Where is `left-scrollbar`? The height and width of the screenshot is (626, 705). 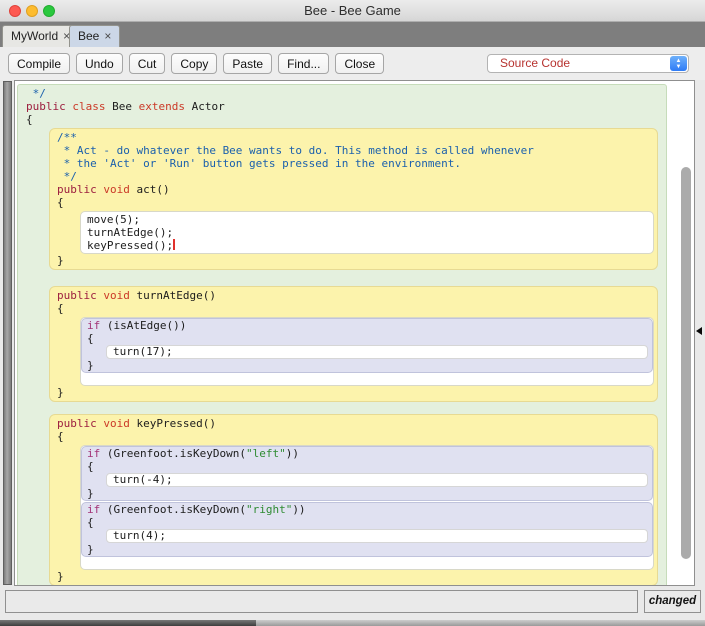
left-scrollbar is located at coordinates (7, 333).